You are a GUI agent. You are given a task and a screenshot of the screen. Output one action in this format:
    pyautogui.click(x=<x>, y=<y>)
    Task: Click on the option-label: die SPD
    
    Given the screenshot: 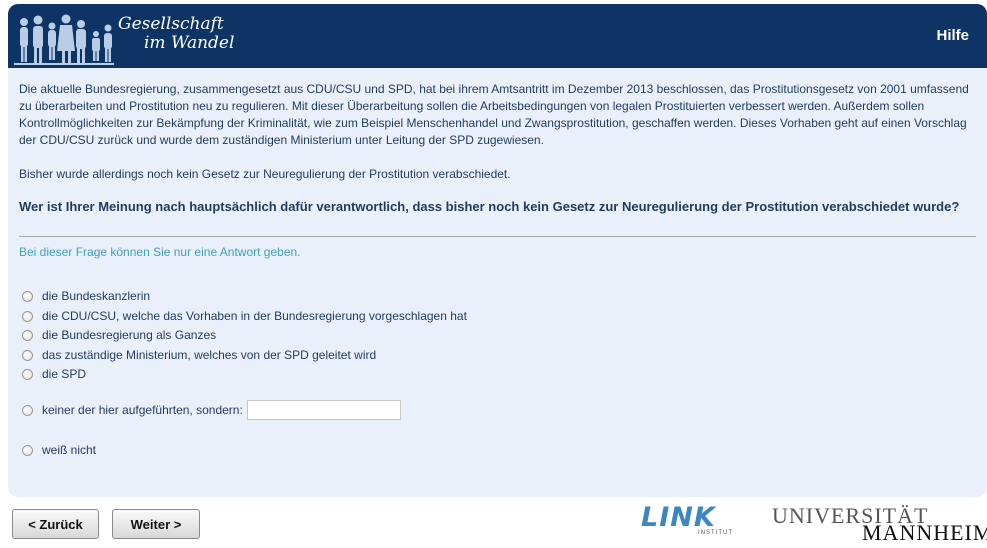 What is the action you would take?
    pyautogui.click(x=64, y=374)
    